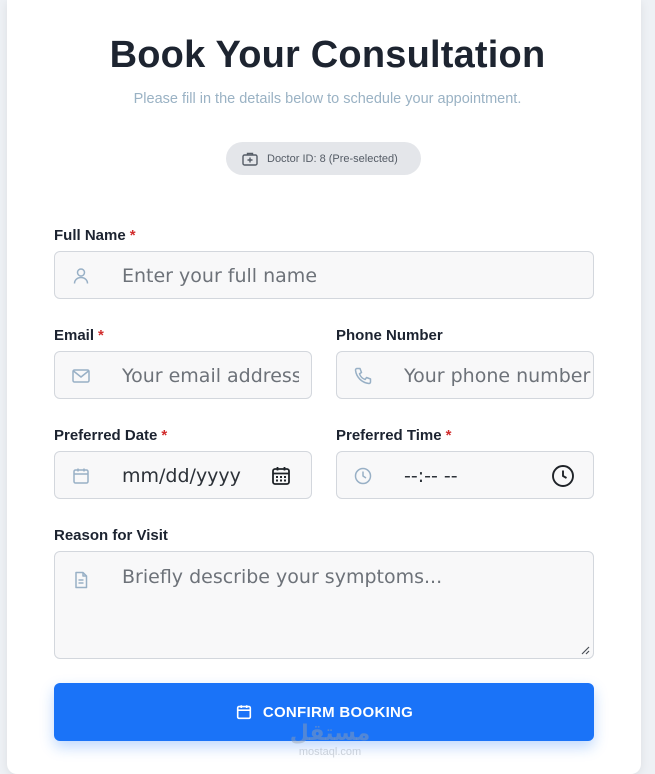 This screenshot has height=774, width=655. What do you see at coordinates (338, 712) in the screenshot?
I see `confirm-booking-label: CONFIRM BOOKING` at bounding box center [338, 712].